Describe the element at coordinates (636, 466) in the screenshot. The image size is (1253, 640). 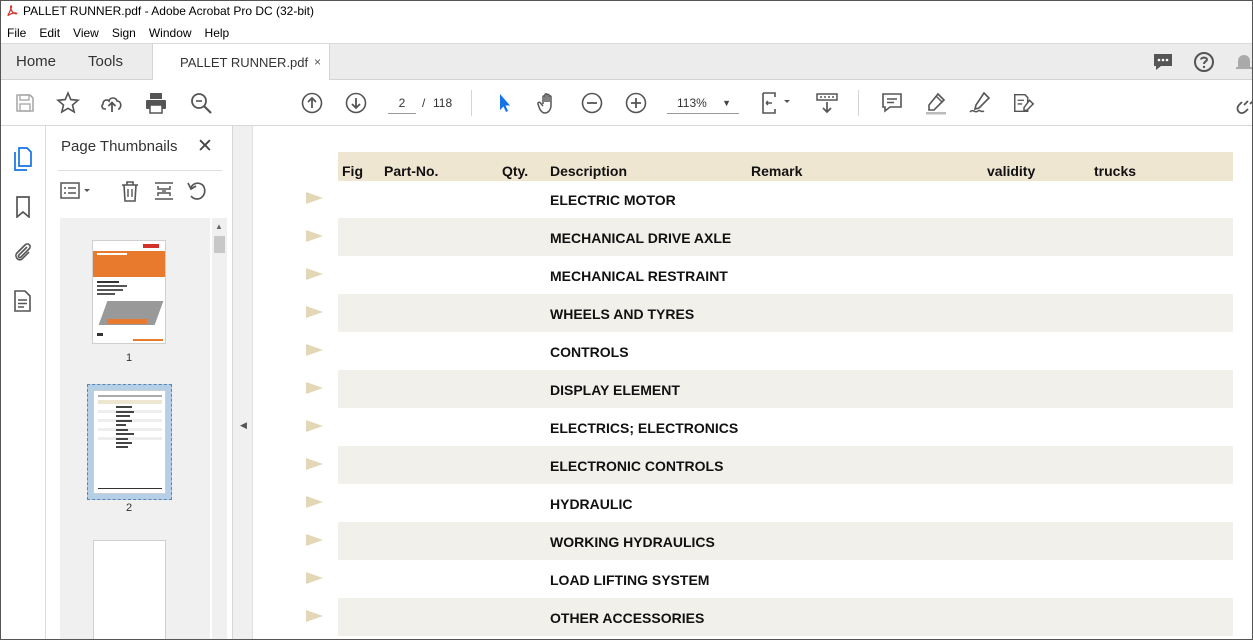
I see `row-description: ELECTRONIC CONTROLS` at that location.